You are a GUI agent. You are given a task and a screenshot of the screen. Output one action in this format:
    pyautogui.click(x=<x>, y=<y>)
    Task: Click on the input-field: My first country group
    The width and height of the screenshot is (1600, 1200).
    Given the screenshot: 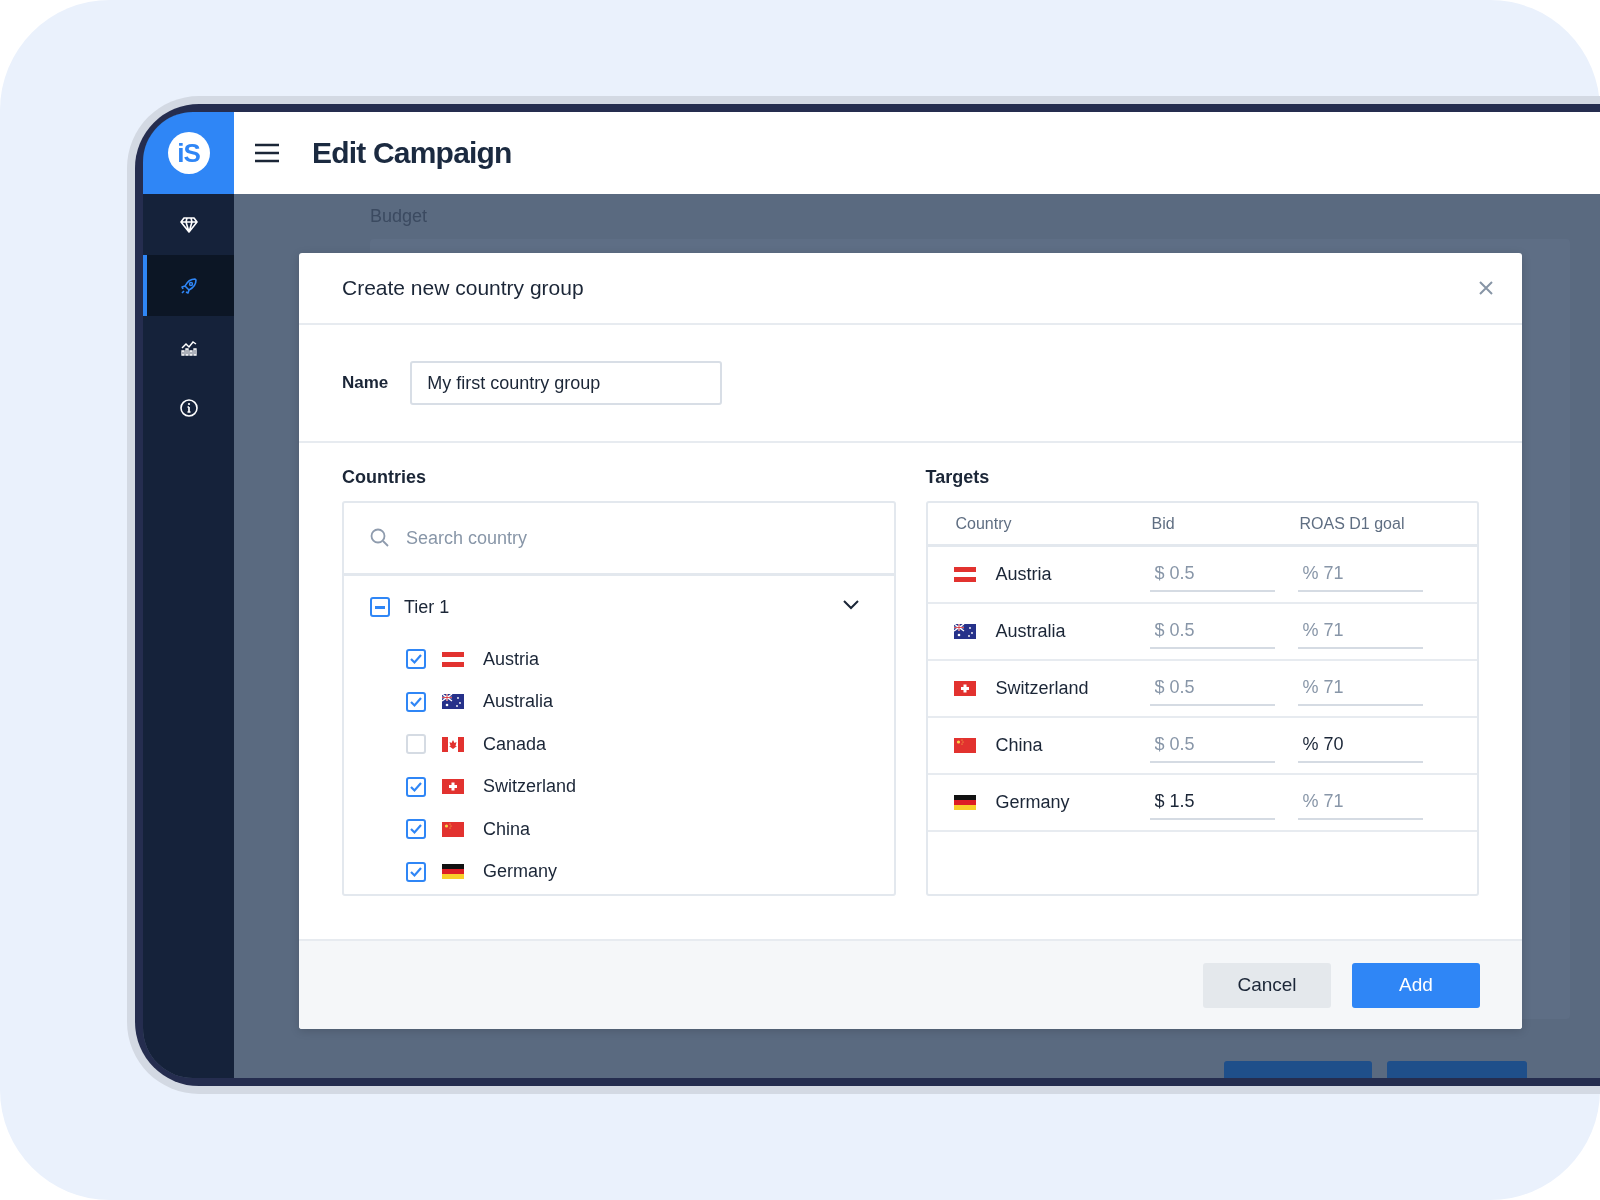 What is the action you would take?
    pyautogui.click(x=566, y=383)
    